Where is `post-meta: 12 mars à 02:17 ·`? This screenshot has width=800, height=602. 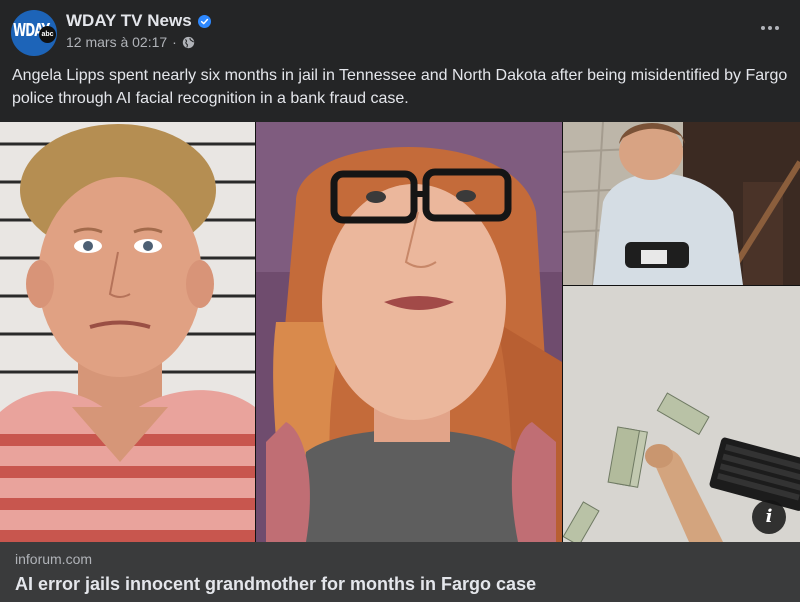 post-meta: 12 mars à 02:17 · is located at coordinates (130, 42).